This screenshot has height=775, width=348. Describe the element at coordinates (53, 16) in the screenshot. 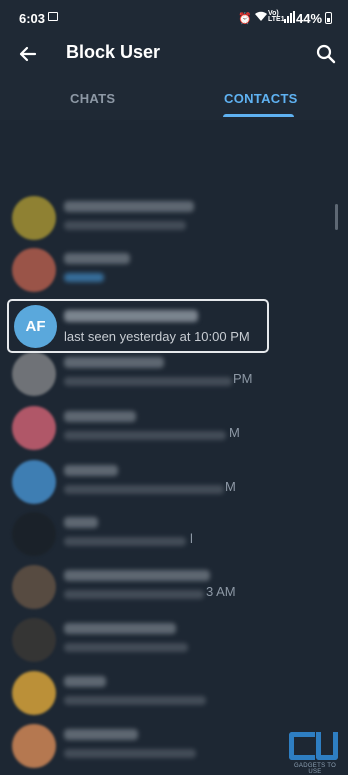

I see `gallery-notification-icon` at that location.